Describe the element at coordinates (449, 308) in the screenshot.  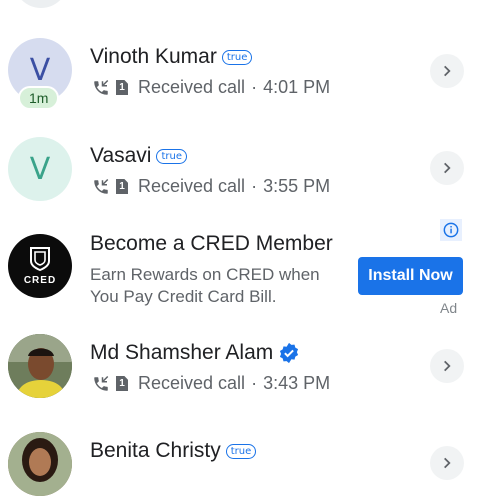
I see `ad-label: Ad` at that location.